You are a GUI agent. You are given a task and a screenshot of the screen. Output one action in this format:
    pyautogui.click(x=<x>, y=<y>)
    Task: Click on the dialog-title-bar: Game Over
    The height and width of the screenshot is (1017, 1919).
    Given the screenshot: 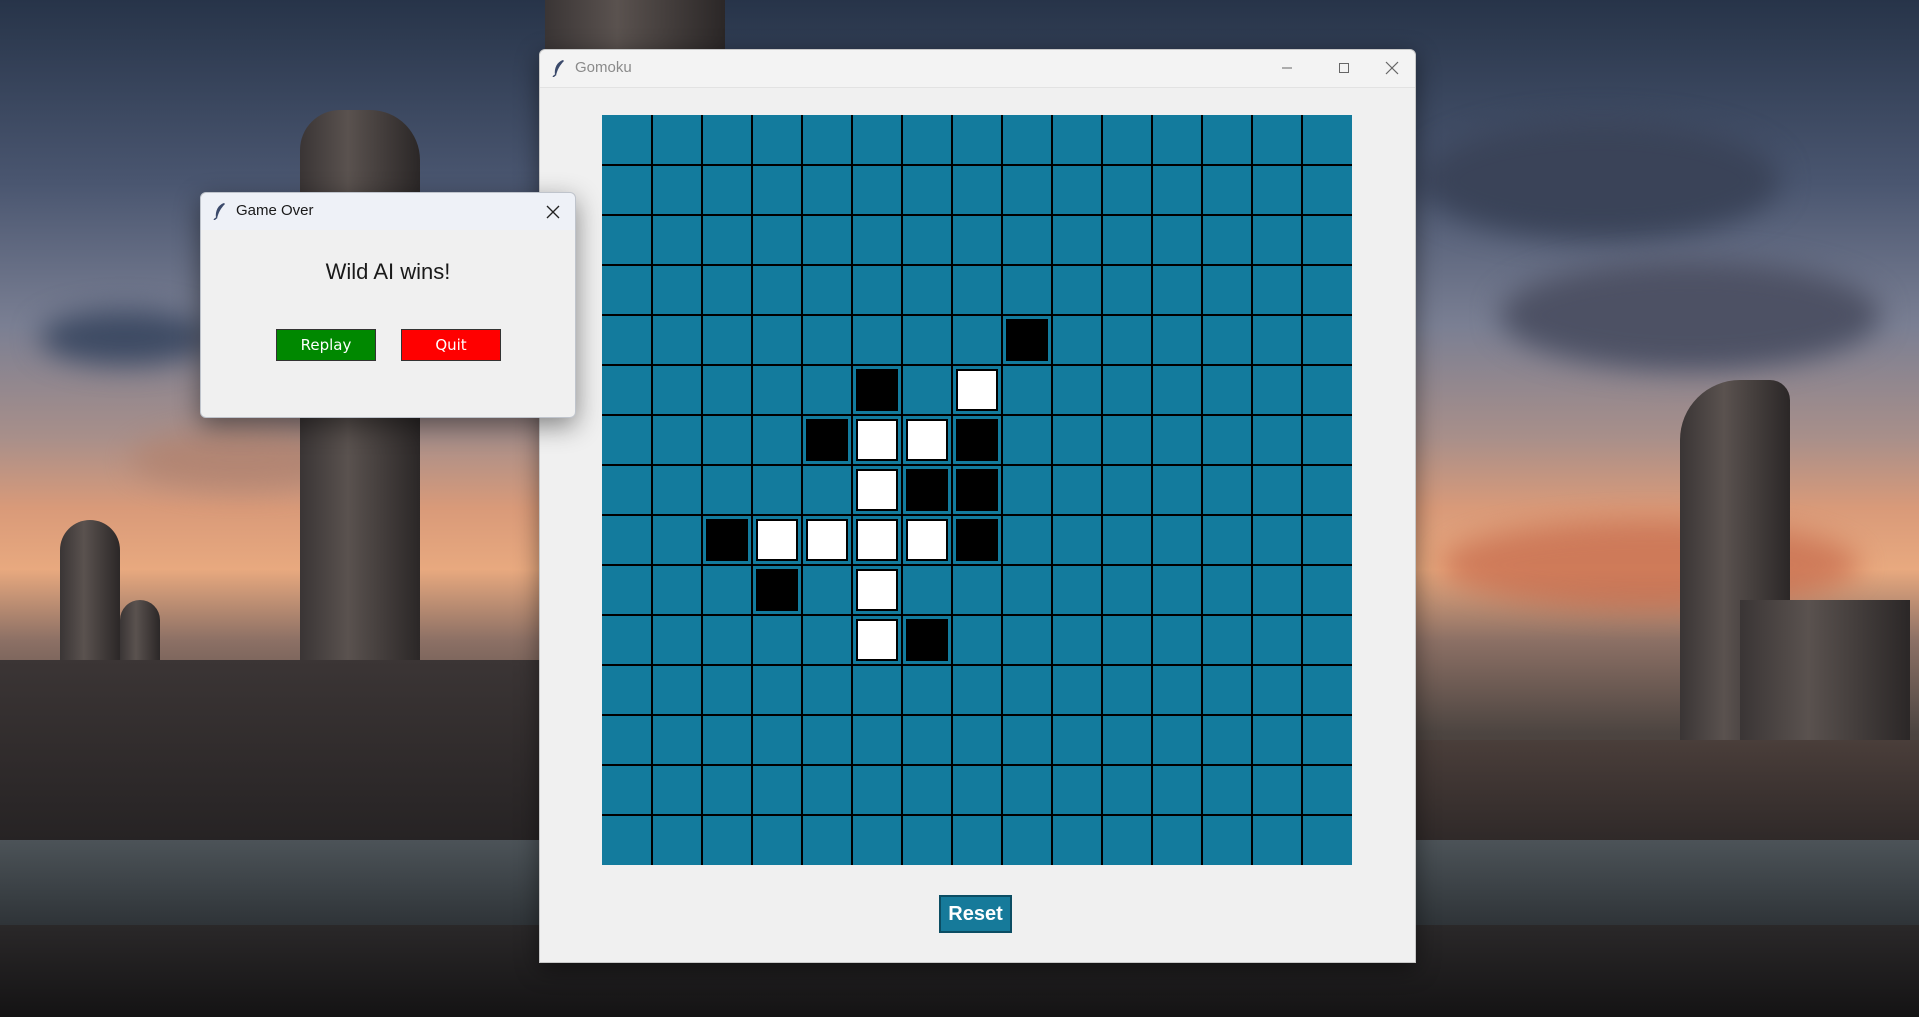 What is the action you would take?
    pyautogui.click(x=388, y=211)
    